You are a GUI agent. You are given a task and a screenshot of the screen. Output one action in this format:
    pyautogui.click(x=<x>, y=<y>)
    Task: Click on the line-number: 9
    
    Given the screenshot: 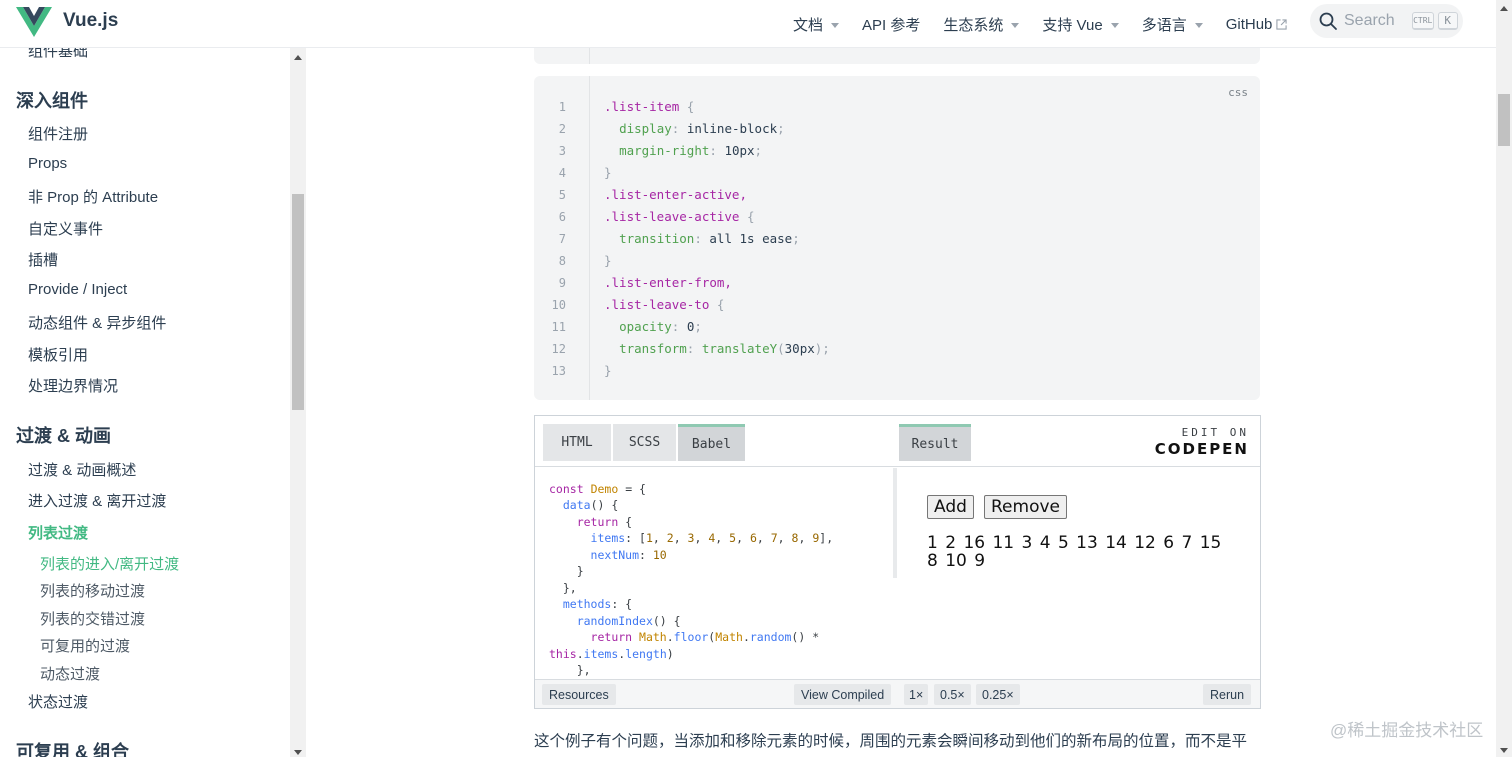 What is the action you would take?
    pyautogui.click(x=562, y=283)
    